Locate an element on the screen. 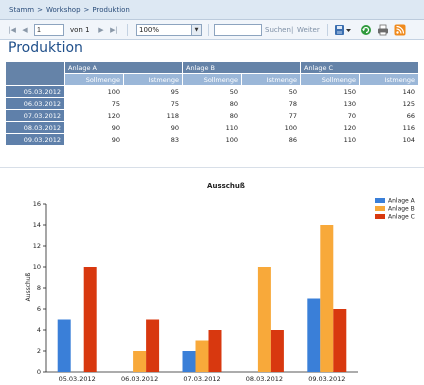 Image resolution: width=424 pixels, height=385 pixels. table-row: 09.03.2012 90 83 100 86 110 104 is located at coordinates (212, 139).